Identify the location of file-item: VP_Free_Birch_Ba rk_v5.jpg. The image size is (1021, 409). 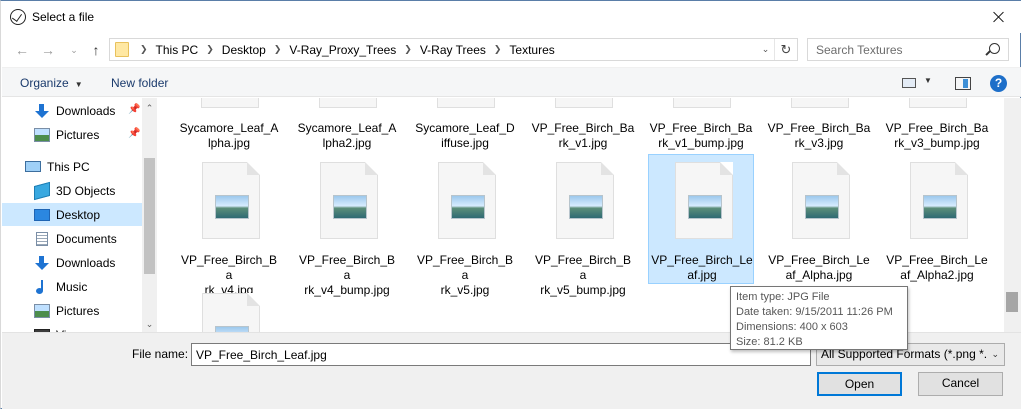
(465, 226).